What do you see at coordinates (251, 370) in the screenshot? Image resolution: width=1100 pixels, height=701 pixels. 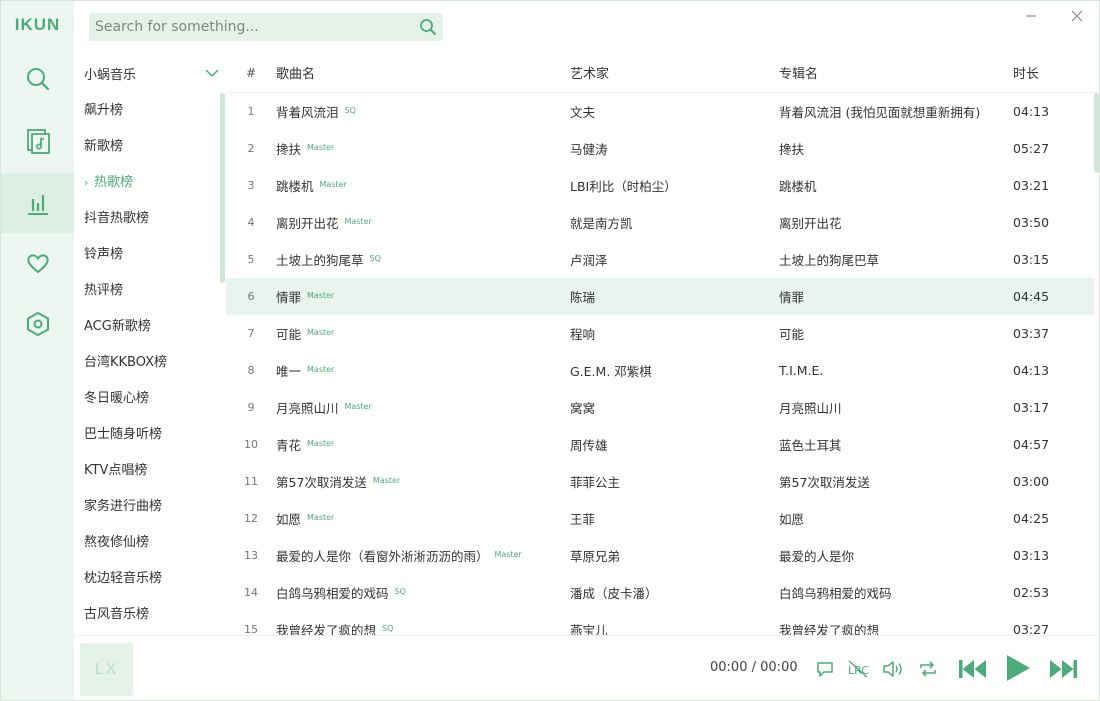 I see `row-index: 8` at bounding box center [251, 370].